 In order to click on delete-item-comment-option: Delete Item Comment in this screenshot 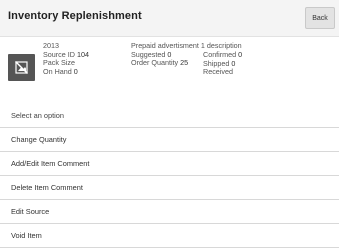, I will do `click(169, 188)`.